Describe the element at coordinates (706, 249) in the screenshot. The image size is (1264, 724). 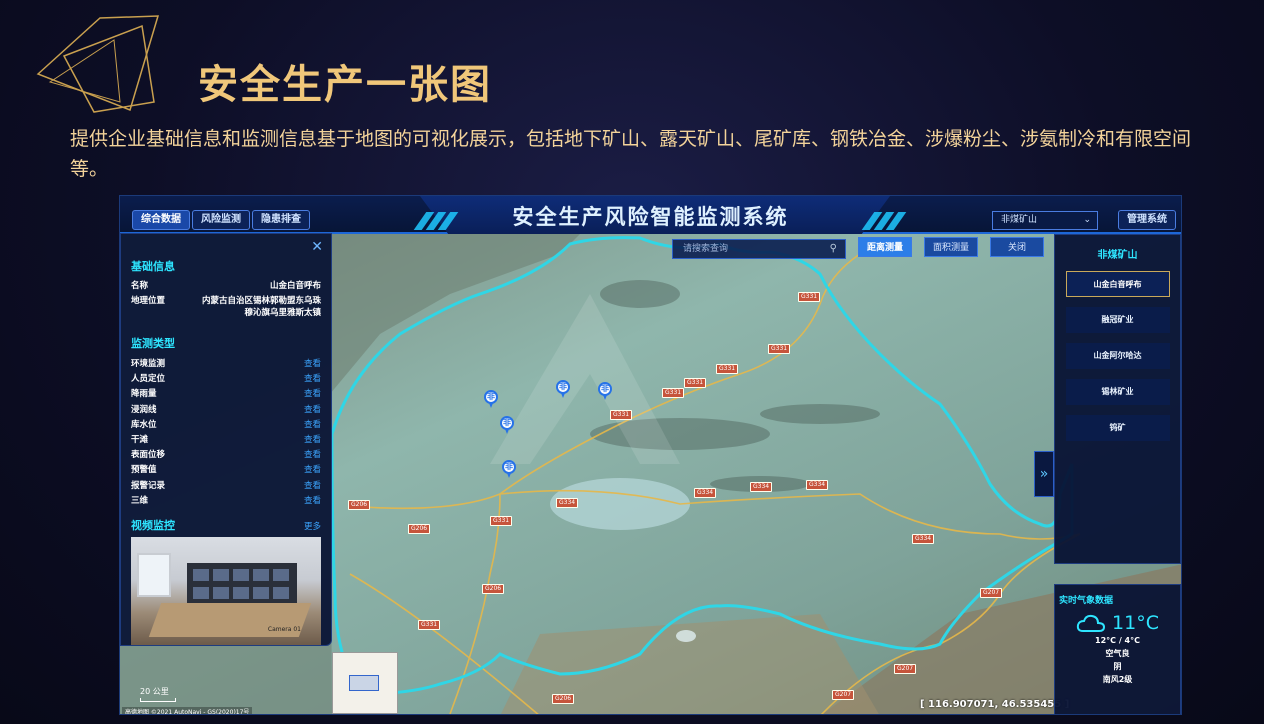
I see `search-placeholder: 请搜索查询` at that location.